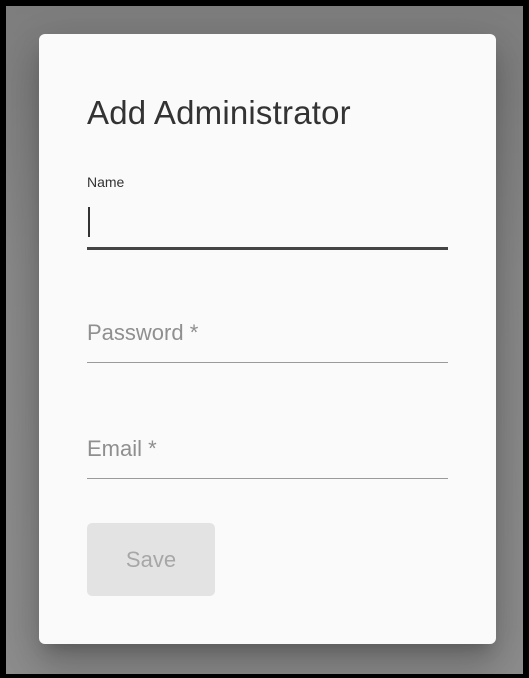  I want to click on password-field: Password *, so click(267, 338).